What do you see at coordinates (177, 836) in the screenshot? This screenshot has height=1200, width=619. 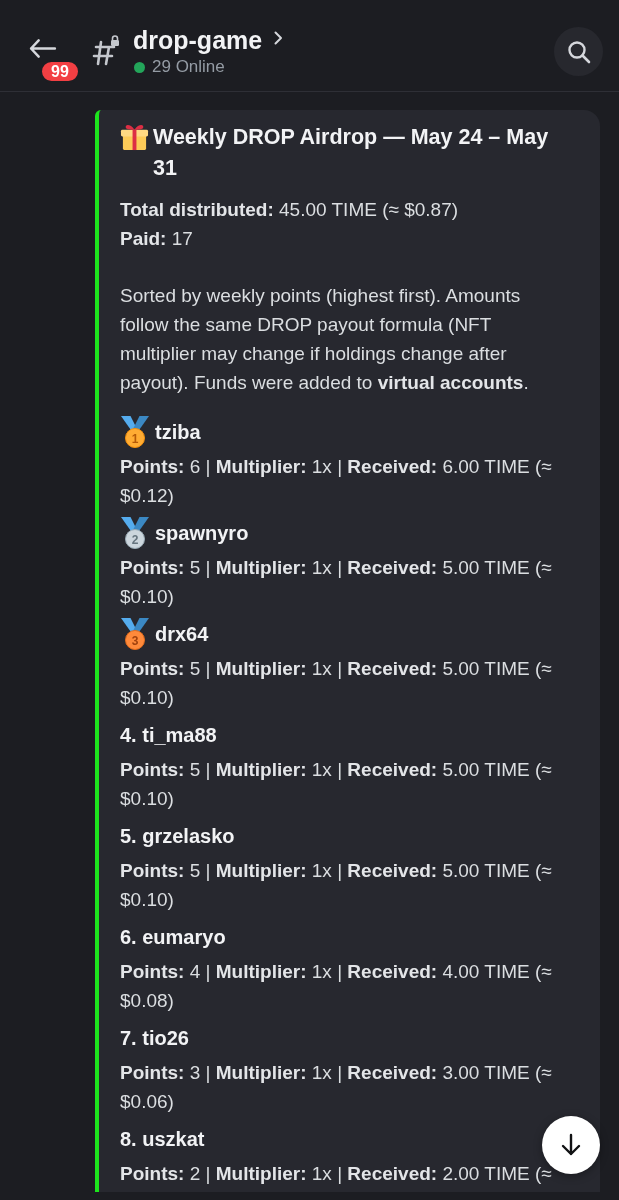 I see `member-name: 5. grzelasko` at bounding box center [177, 836].